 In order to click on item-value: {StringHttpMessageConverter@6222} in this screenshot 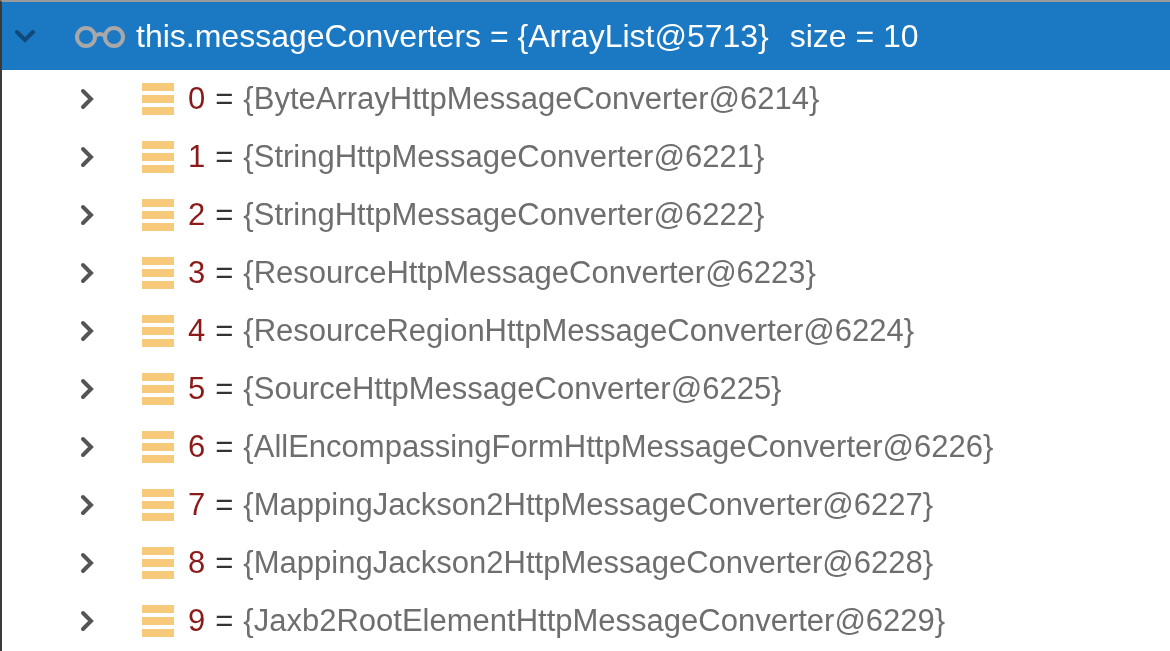, I will do `click(504, 214)`.